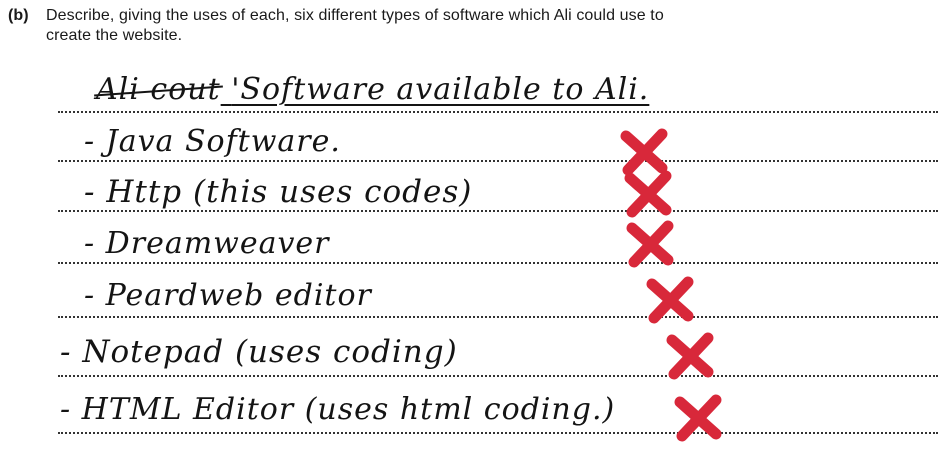 This screenshot has height=456, width=939. Describe the element at coordinates (207, 243) in the screenshot. I see `answer-item: - Dreamweaver` at that location.